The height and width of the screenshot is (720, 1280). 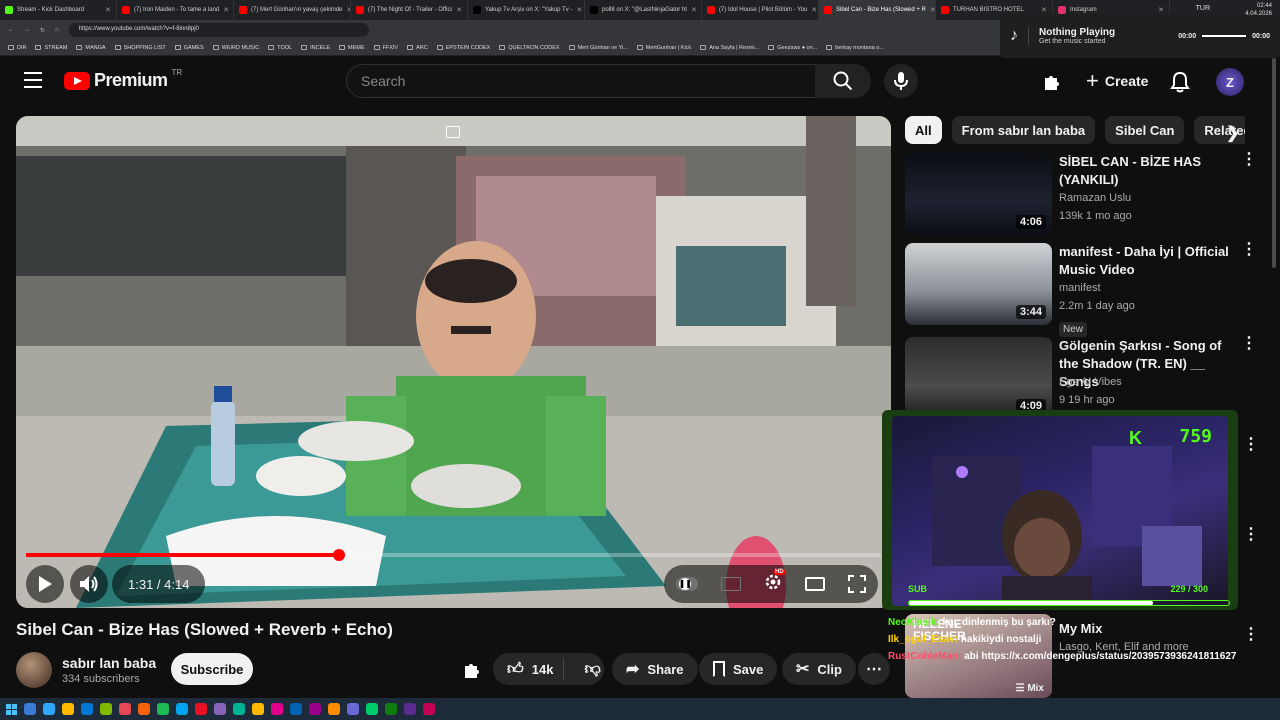 What do you see at coordinates (1203, 8) in the screenshot?
I see `keyboard-language: TUR` at bounding box center [1203, 8].